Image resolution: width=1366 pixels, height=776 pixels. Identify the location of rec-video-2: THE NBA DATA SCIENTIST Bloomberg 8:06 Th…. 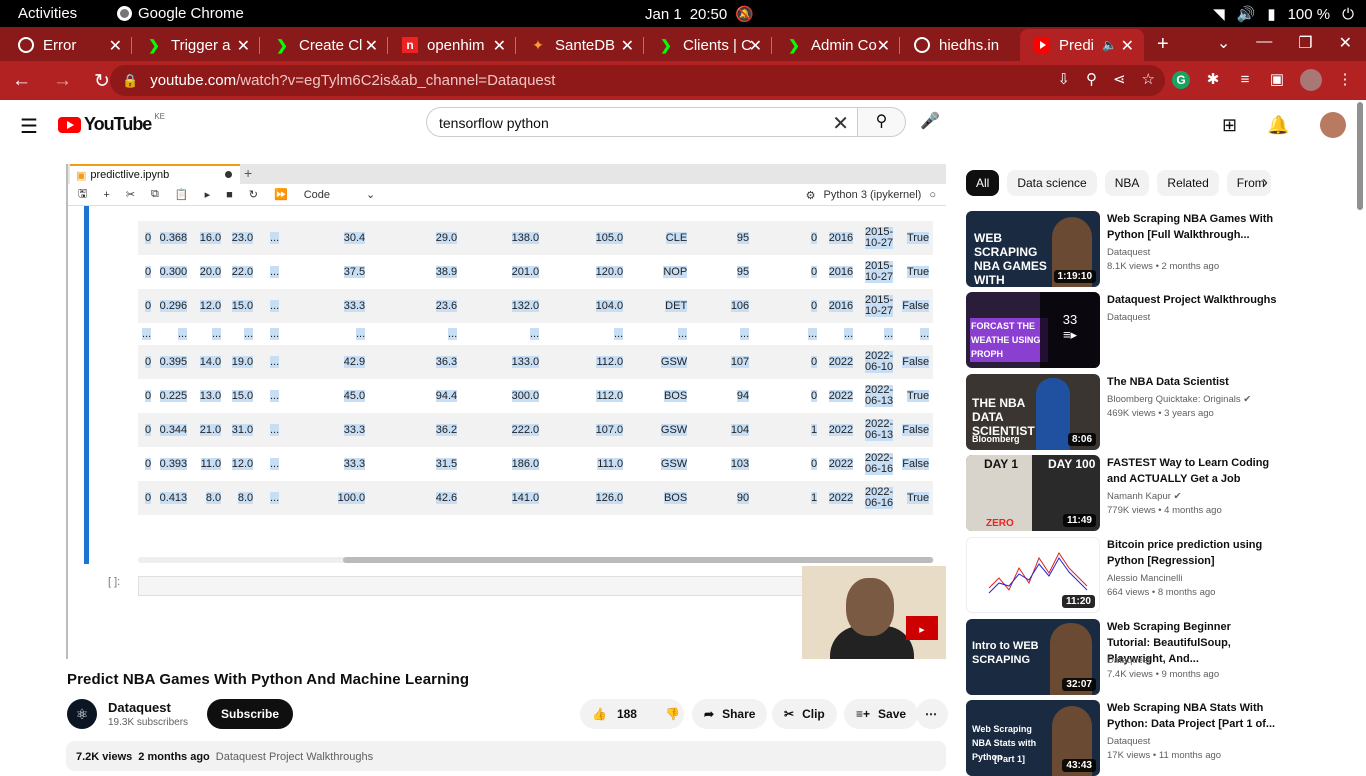
(1156, 412).